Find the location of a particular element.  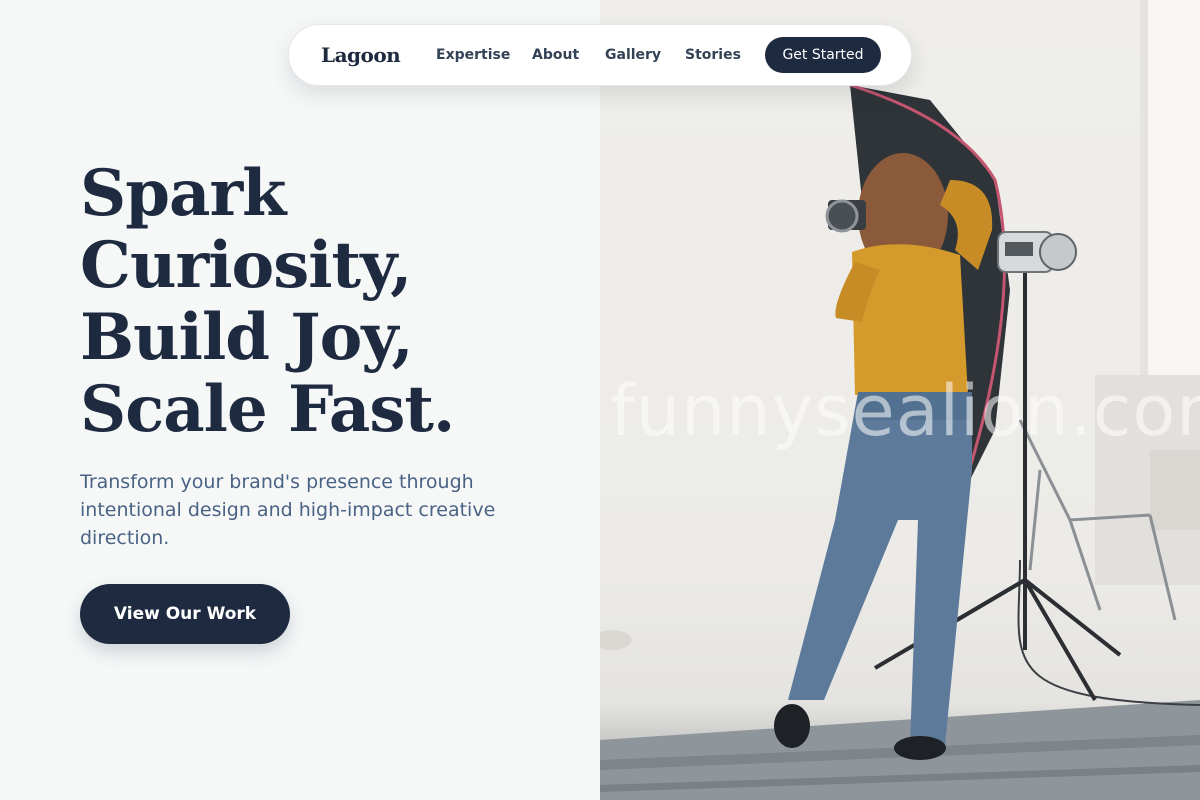

get-started-button: Get Started is located at coordinates (823, 55).